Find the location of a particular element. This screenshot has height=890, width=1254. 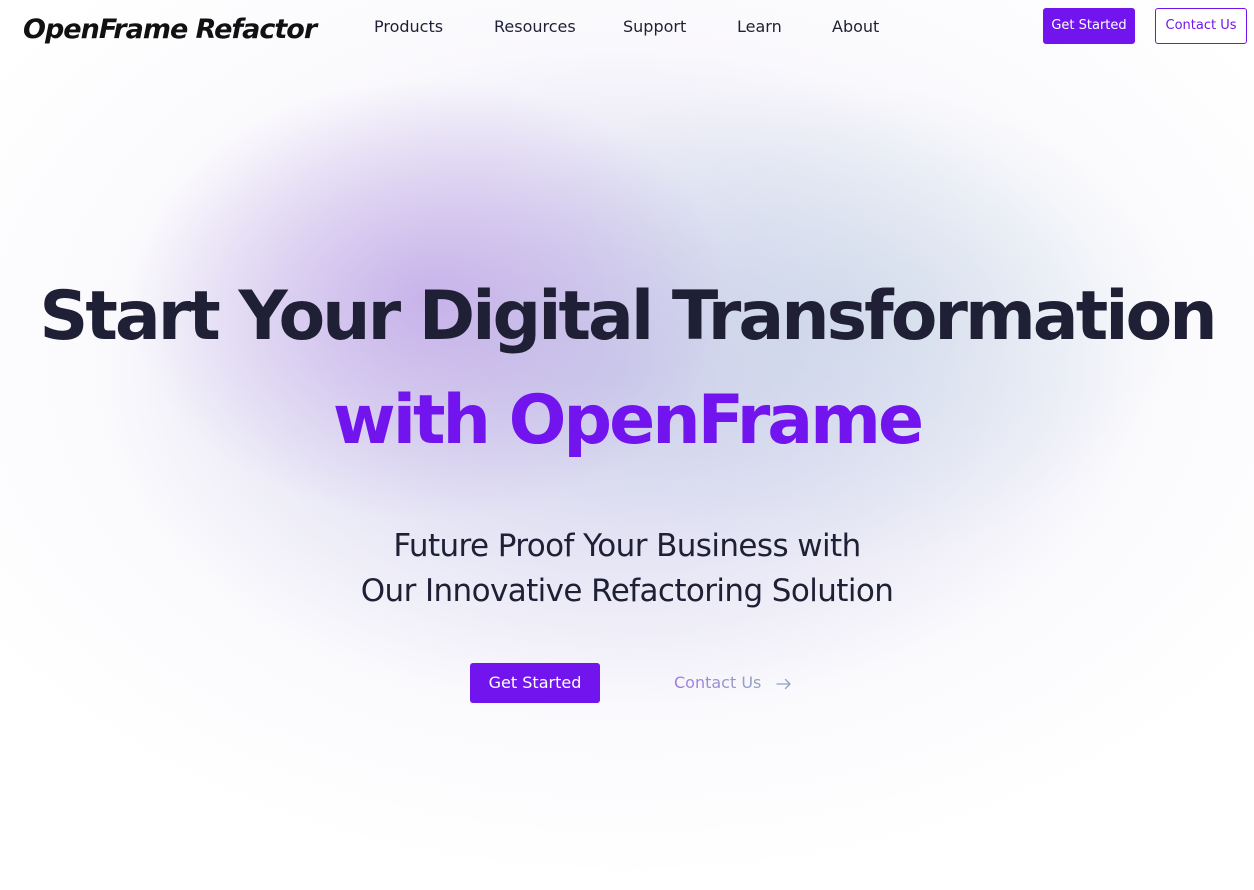

hero-contact-us-label: Contact Us is located at coordinates (717, 683).